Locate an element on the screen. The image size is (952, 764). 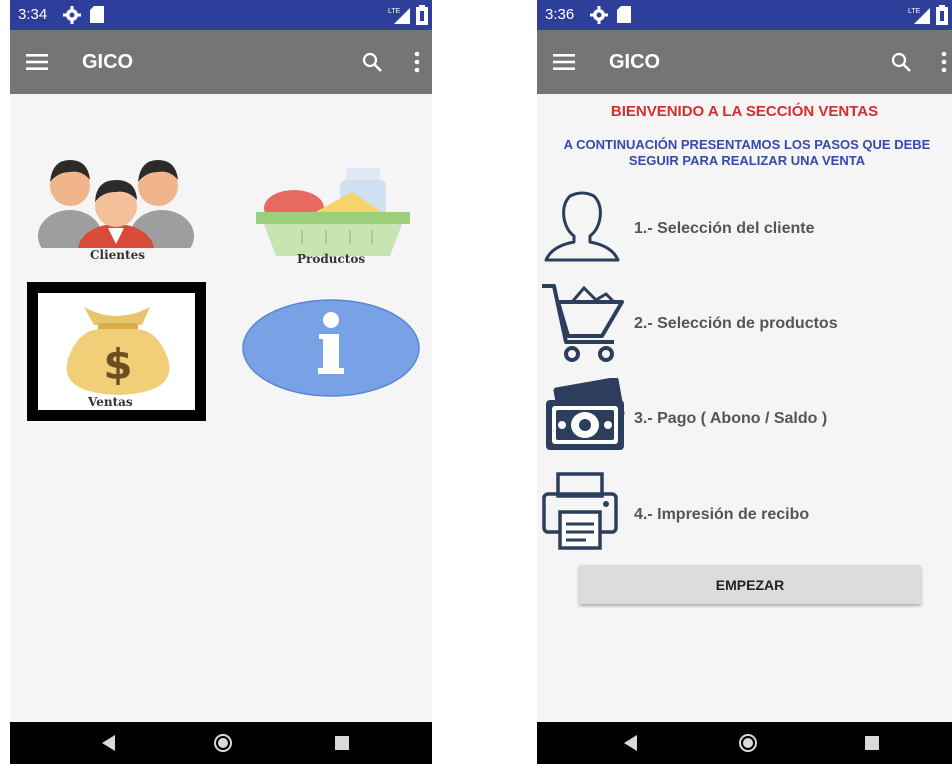
shopping-cart-icon is located at coordinates (583, 323).